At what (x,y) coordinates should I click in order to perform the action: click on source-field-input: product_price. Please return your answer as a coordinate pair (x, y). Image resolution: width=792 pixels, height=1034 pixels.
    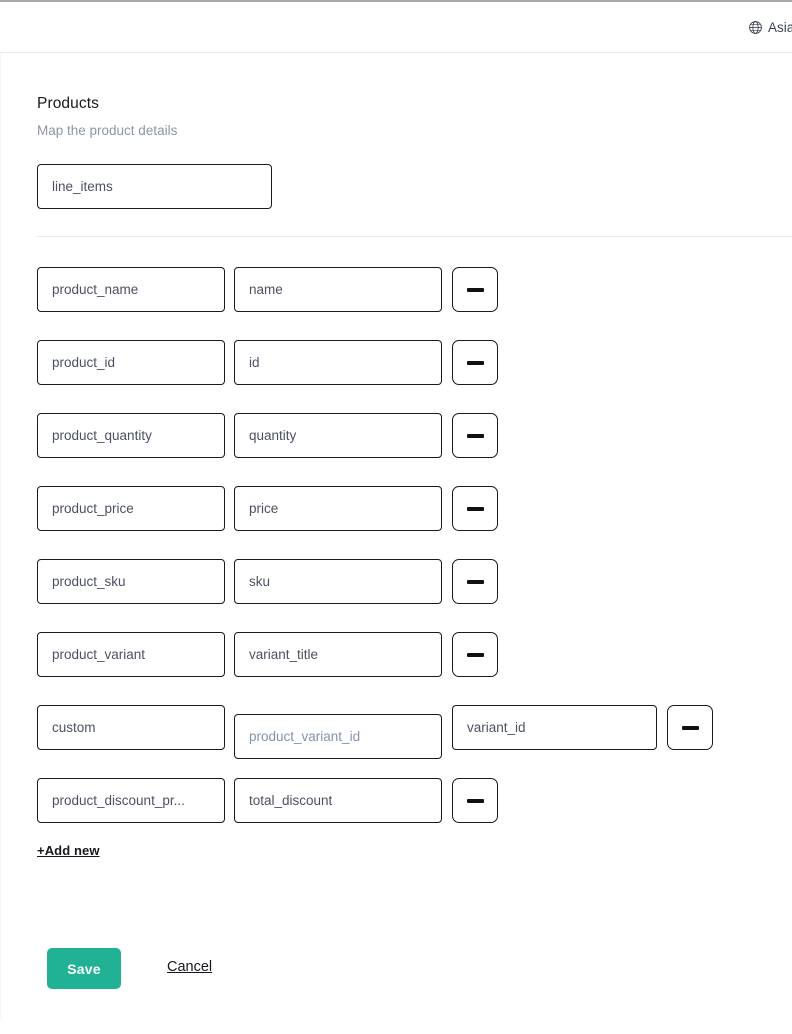
    Looking at the image, I should click on (131, 508).